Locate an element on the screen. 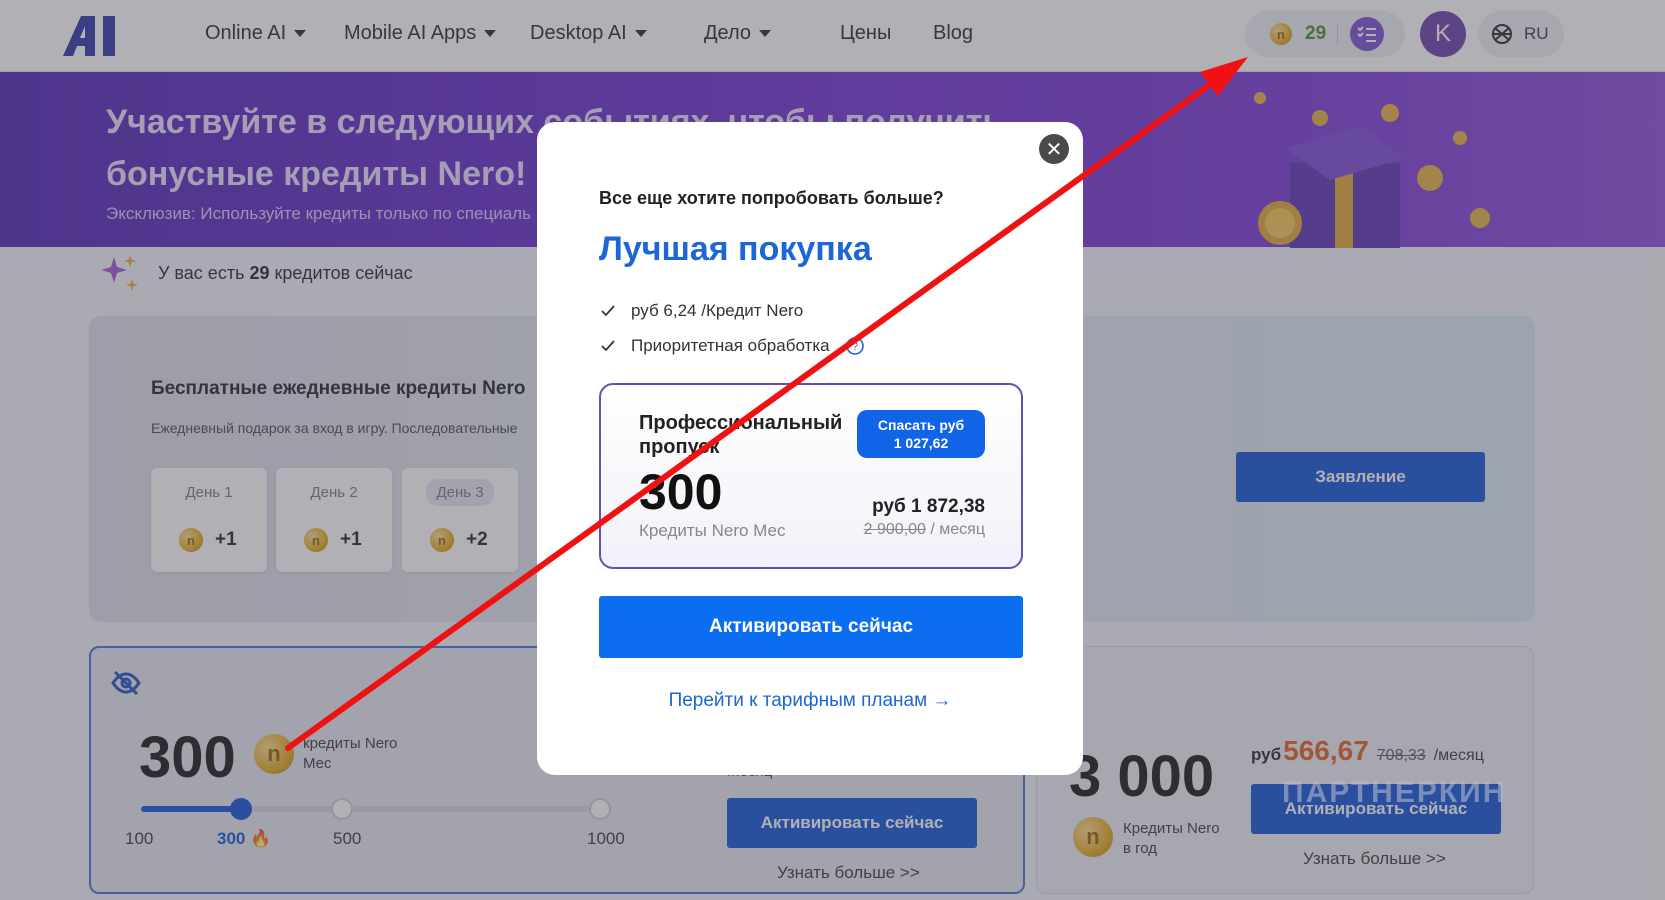 The height and width of the screenshot is (900, 1665). modal-headline: Лучшая покупка is located at coordinates (735, 249).